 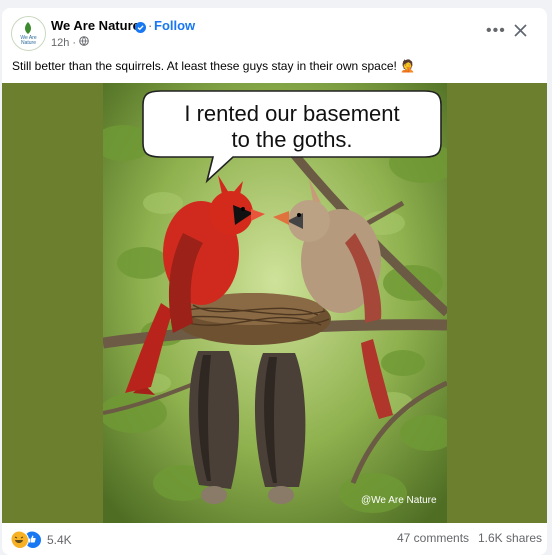 What do you see at coordinates (174, 25) in the screenshot?
I see `follow-button: Follow` at bounding box center [174, 25].